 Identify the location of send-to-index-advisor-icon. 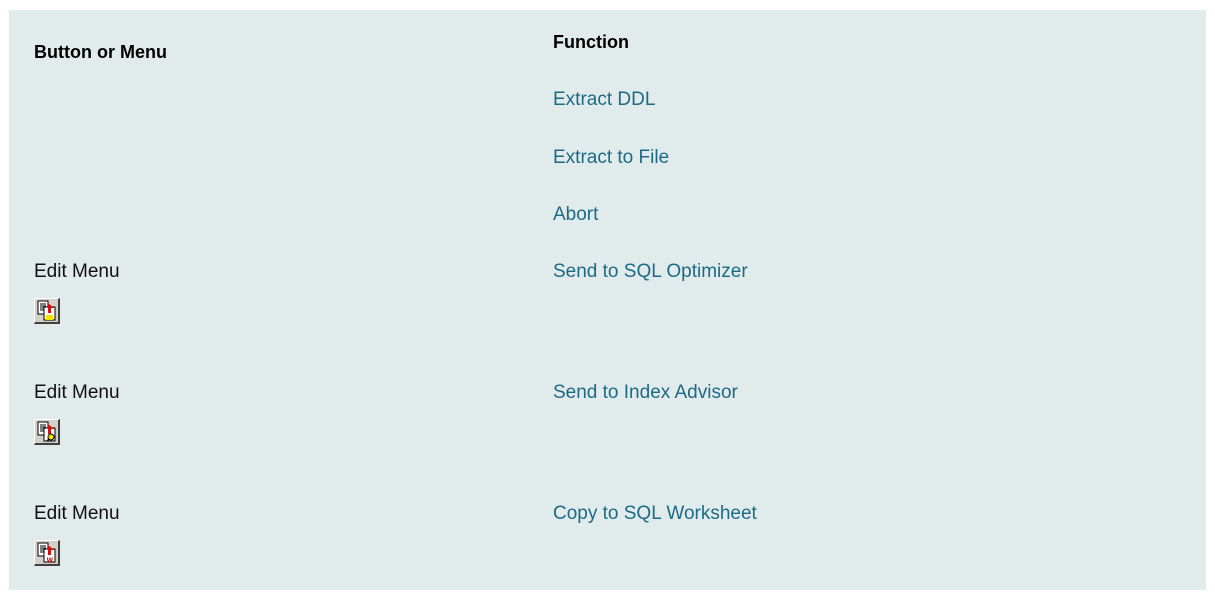
(47, 432).